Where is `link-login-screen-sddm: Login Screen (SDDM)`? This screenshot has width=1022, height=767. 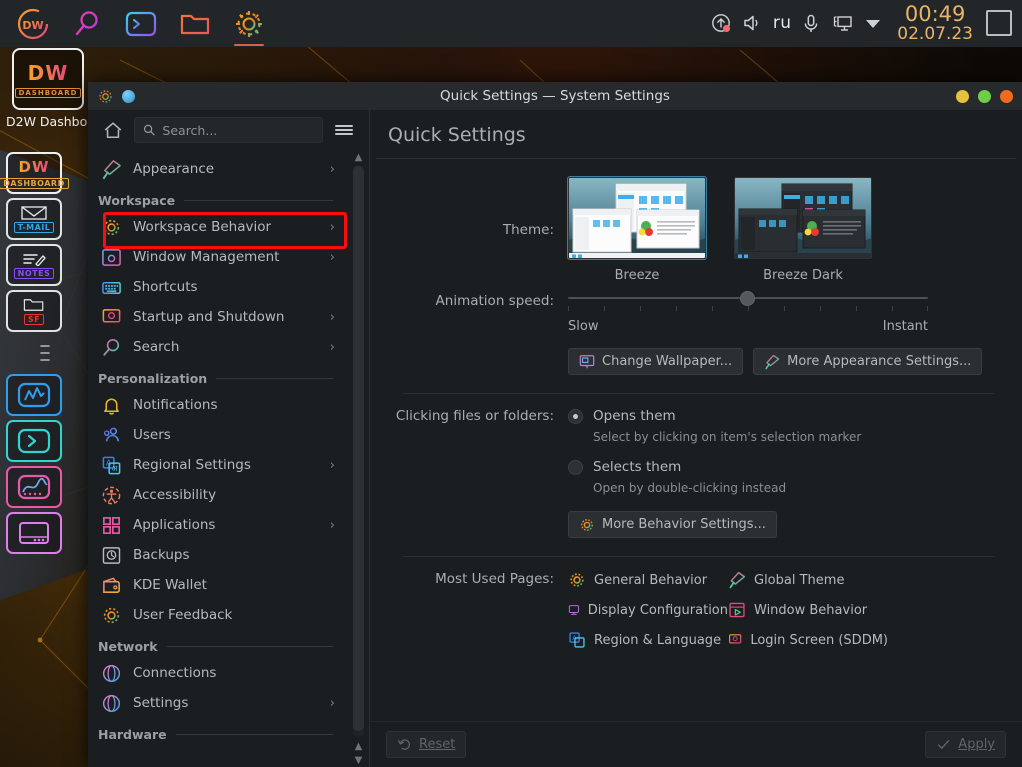 link-login-screen-sddm: Login Screen (SDDM) is located at coordinates (808, 640).